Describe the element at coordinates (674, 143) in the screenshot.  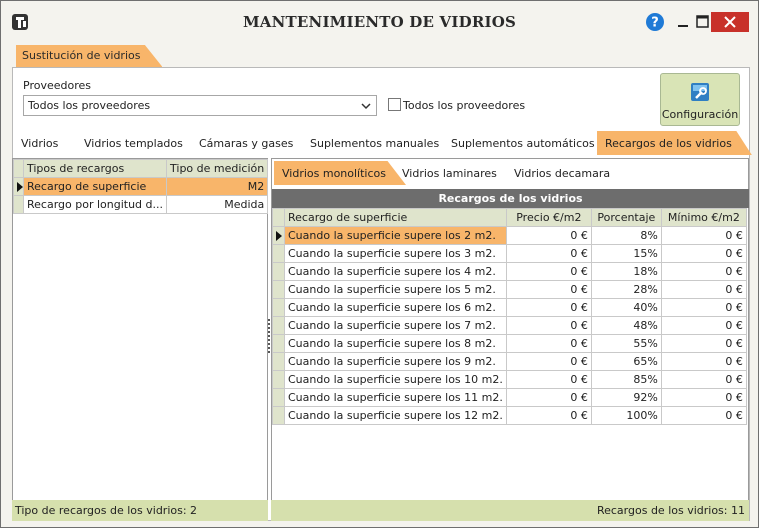
I see `tab-recargos-vidrios: Recargos de los vidrios` at that location.